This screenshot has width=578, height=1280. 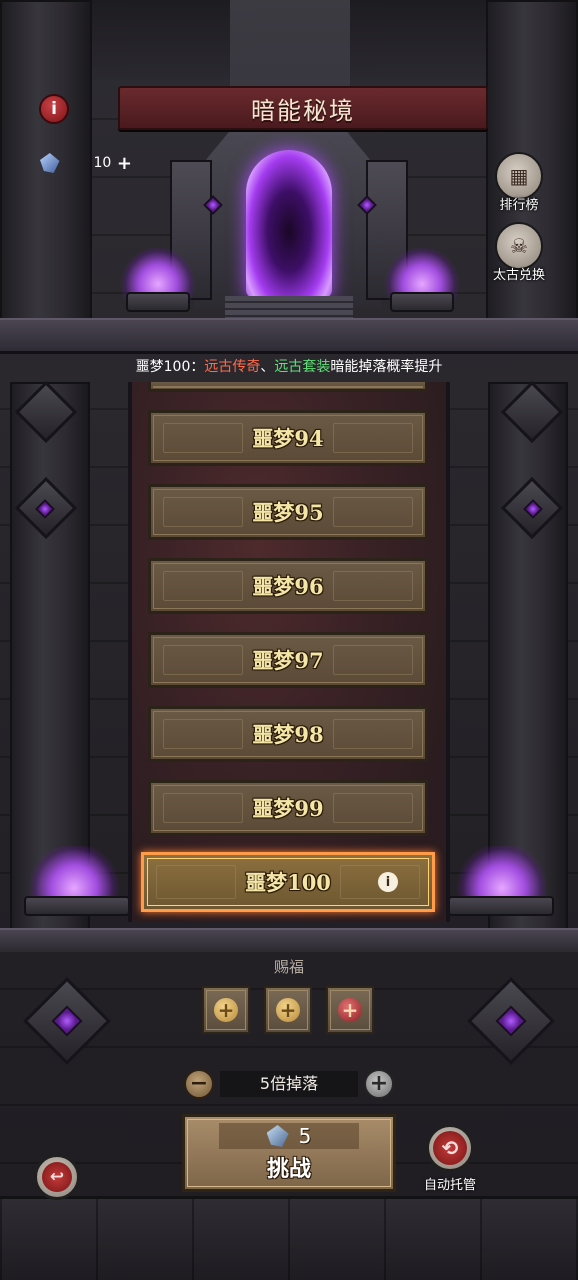 I want to click on back-button: ↩, so click(x=57, y=1177).